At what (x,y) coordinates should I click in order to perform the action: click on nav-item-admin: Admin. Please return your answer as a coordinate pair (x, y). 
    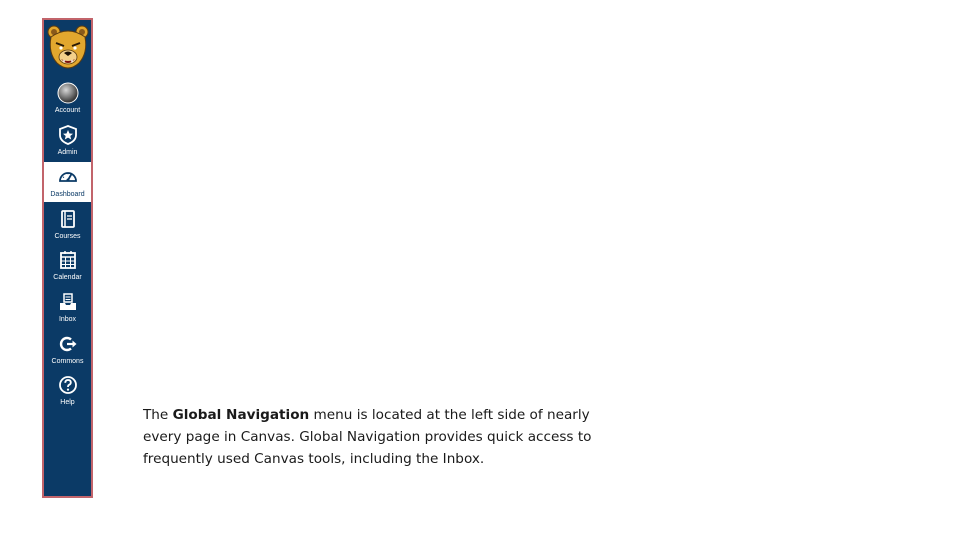
    Looking at the image, I should click on (67, 140).